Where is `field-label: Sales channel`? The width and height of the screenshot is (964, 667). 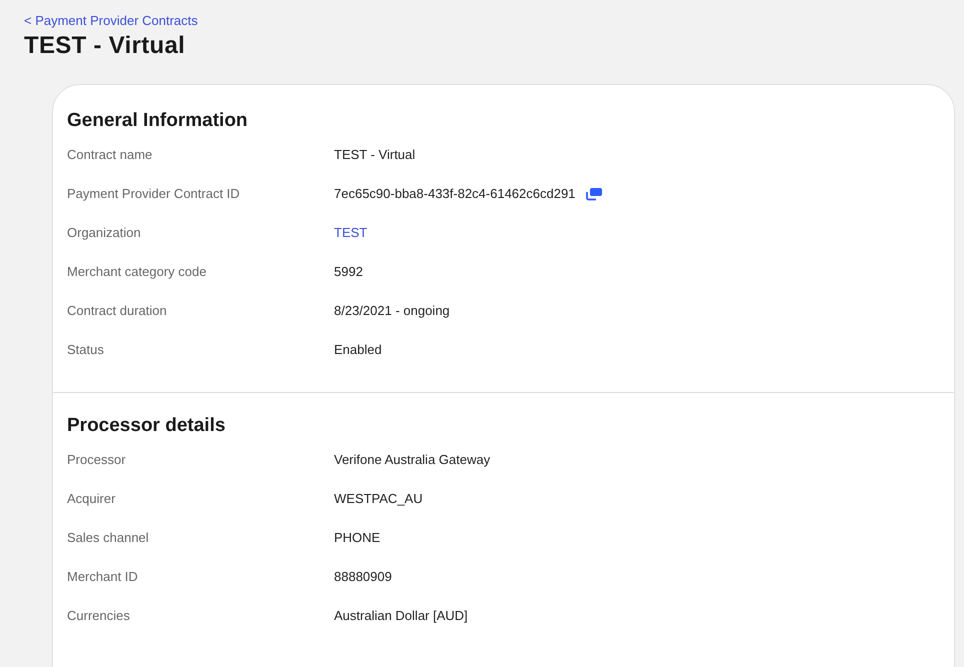 field-label: Sales channel is located at coordinates (108, 538).